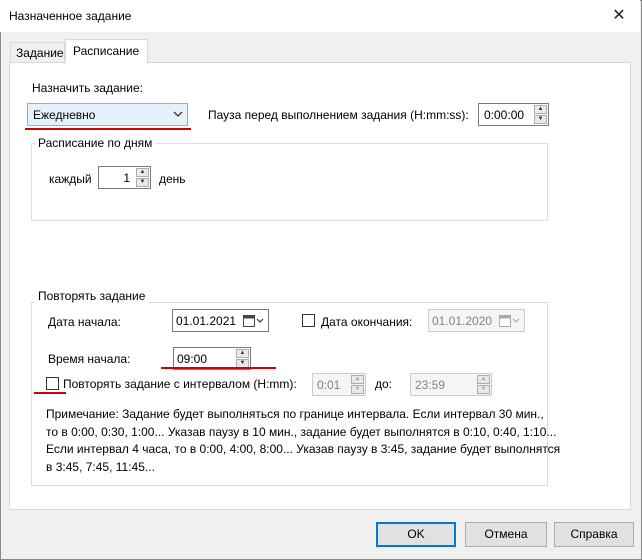 This screenshot has width=642, height=560. Describe the element at coordinates (107, 114) in the screenshot. I see `assign-select: Ежедневно` at that location.